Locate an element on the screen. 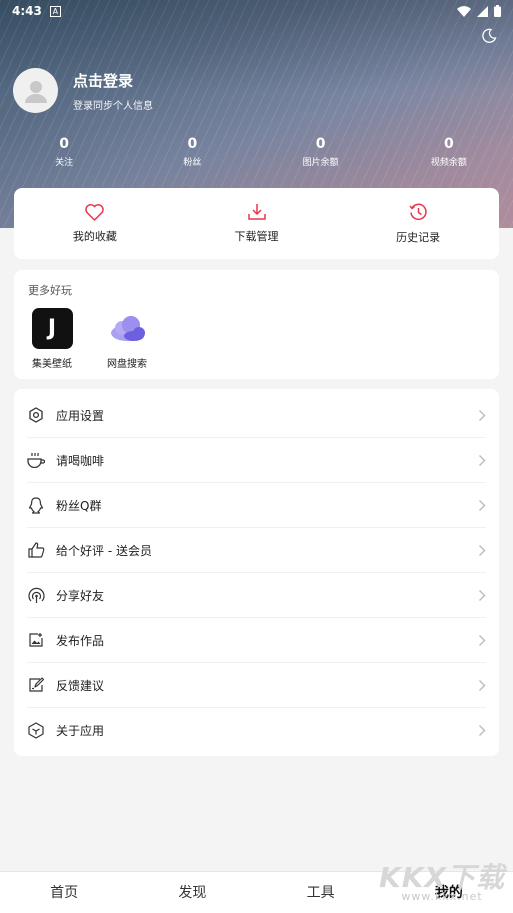 This screenshot has height=913, width=513. feedback-icon is located at coordinates (36, 685).